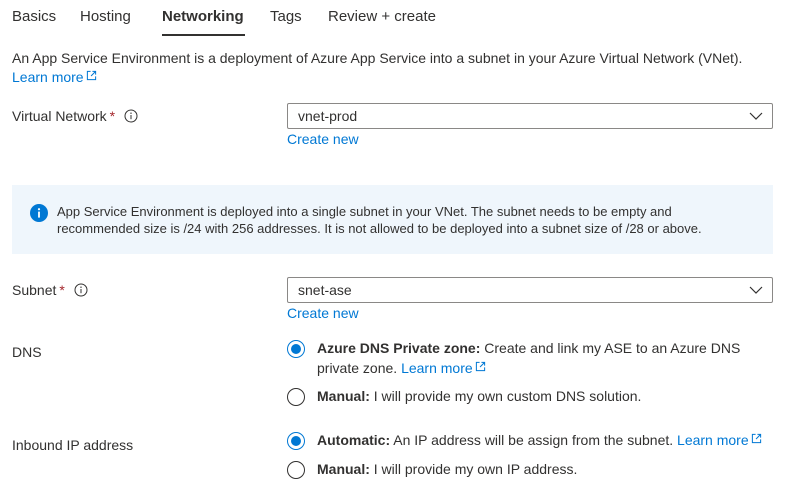 The height and width of the screenshot is (494, 786). What do you see at coordinates (296, 397) in the screenshot?
I see `dns-manual-radio` at bounding box center [296, 397].